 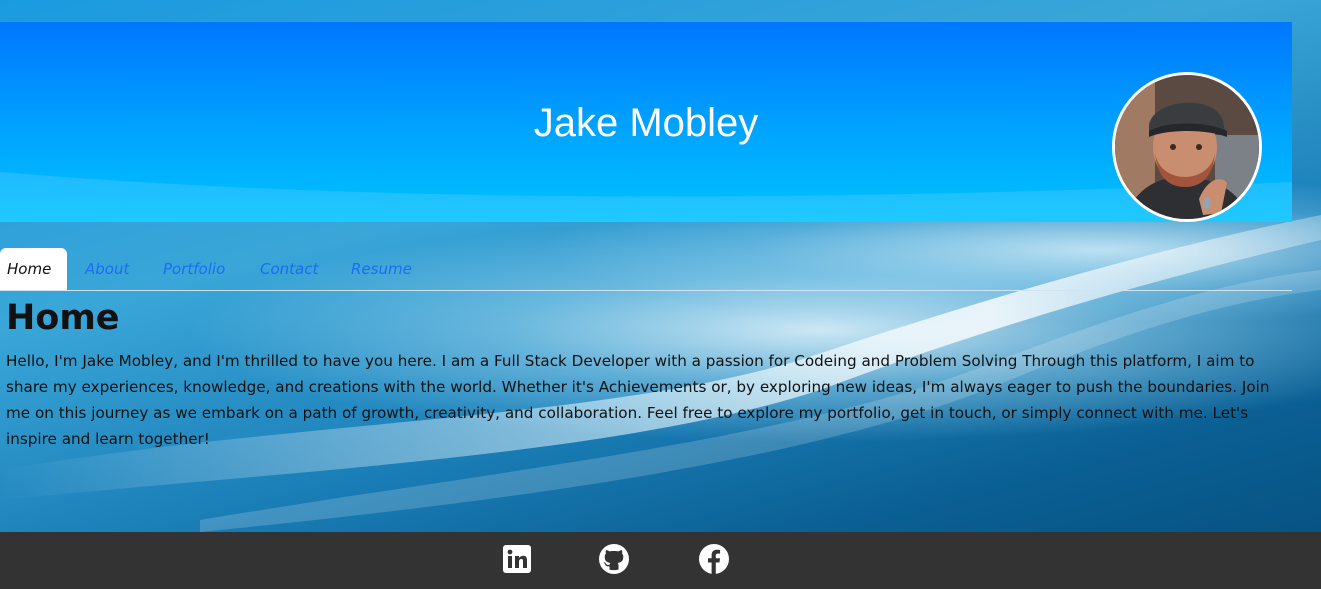 What do you see at coordinates (381, 269) in the screenshot?
I see `tab-resume: Resume` at bounding box center [381, 269].